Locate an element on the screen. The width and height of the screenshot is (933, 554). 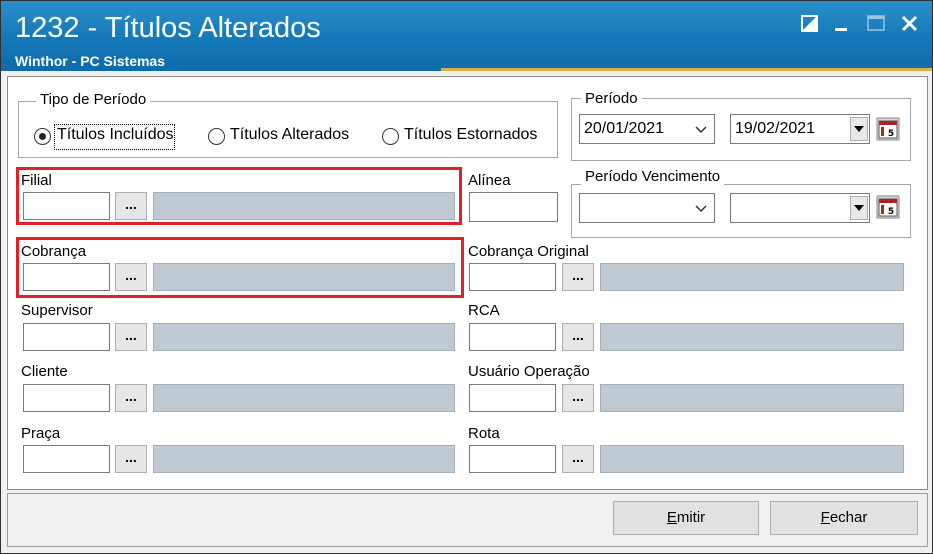
radio-titulos-incluidos is located at coordinates (42, 136).